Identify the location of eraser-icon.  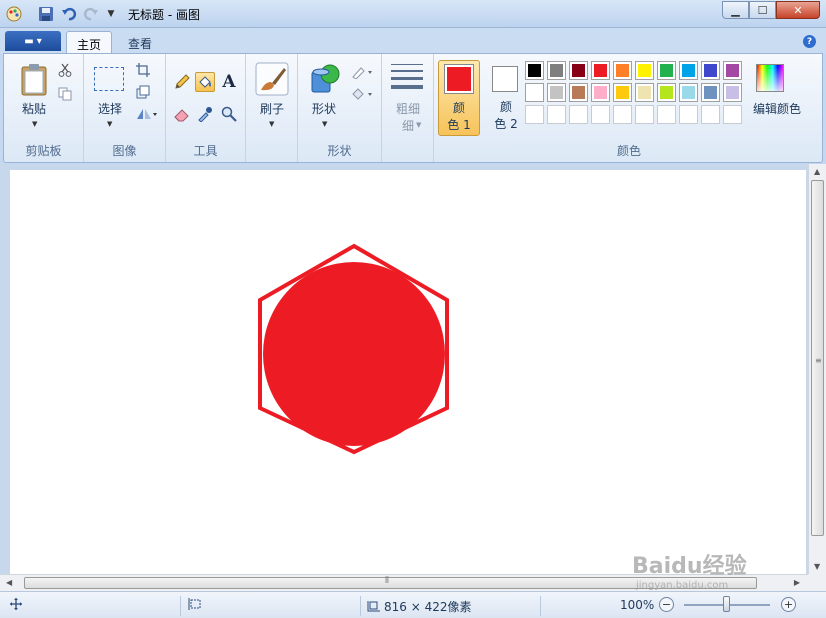
(182, 114).